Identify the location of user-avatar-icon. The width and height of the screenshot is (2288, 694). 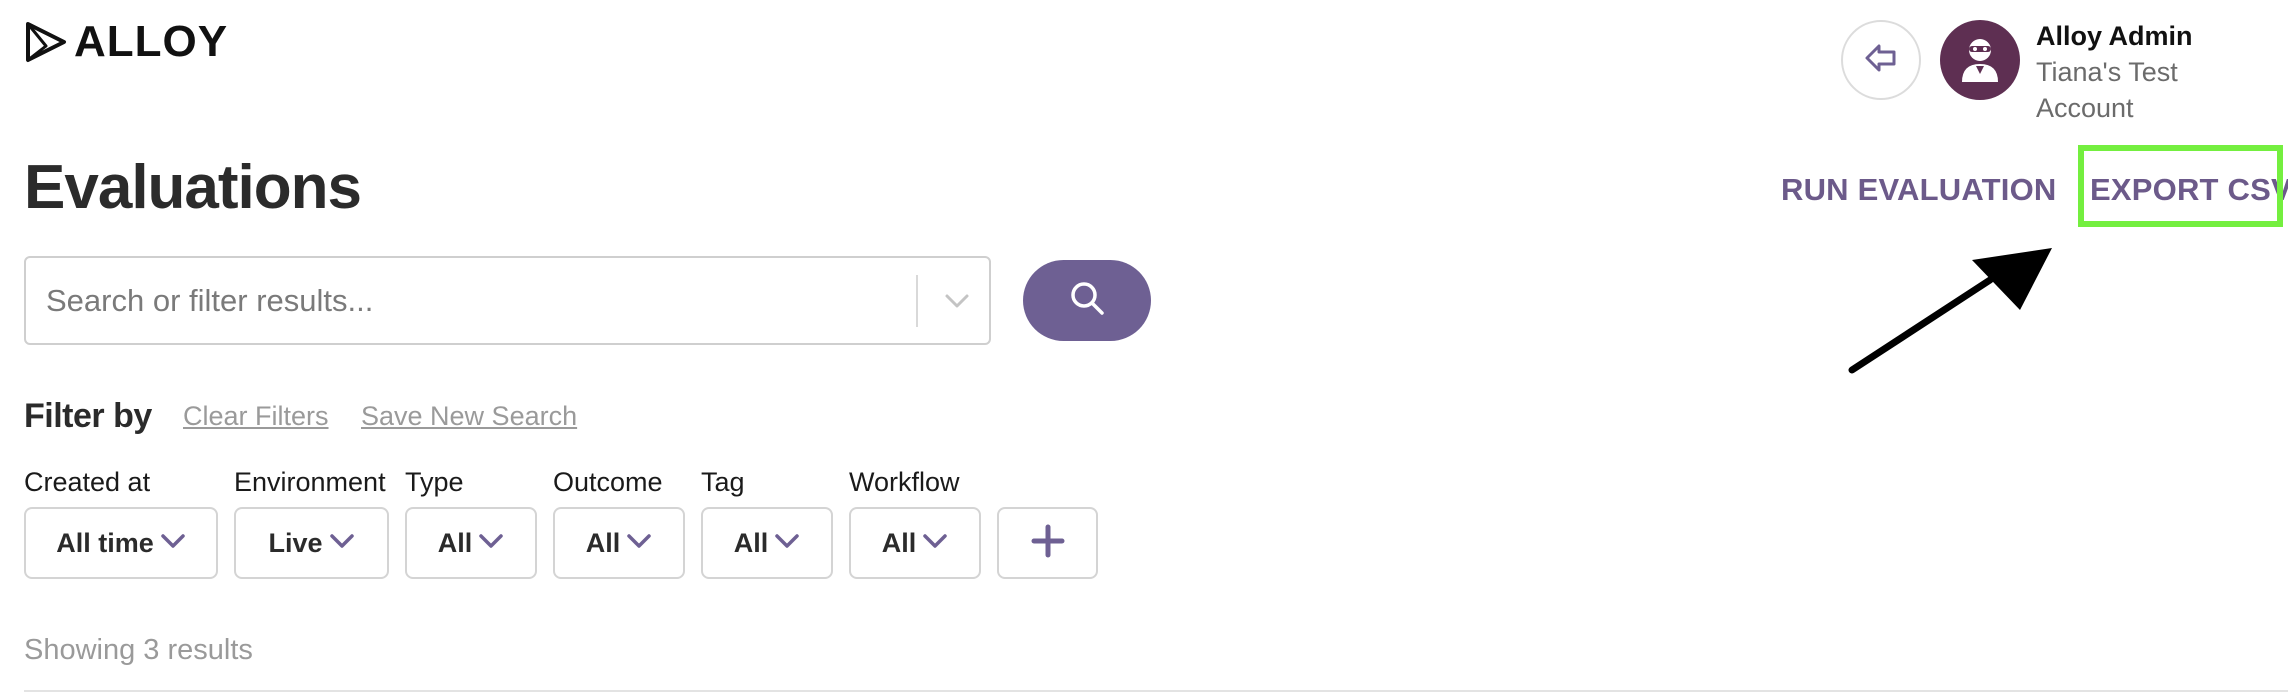
(1980, 60).